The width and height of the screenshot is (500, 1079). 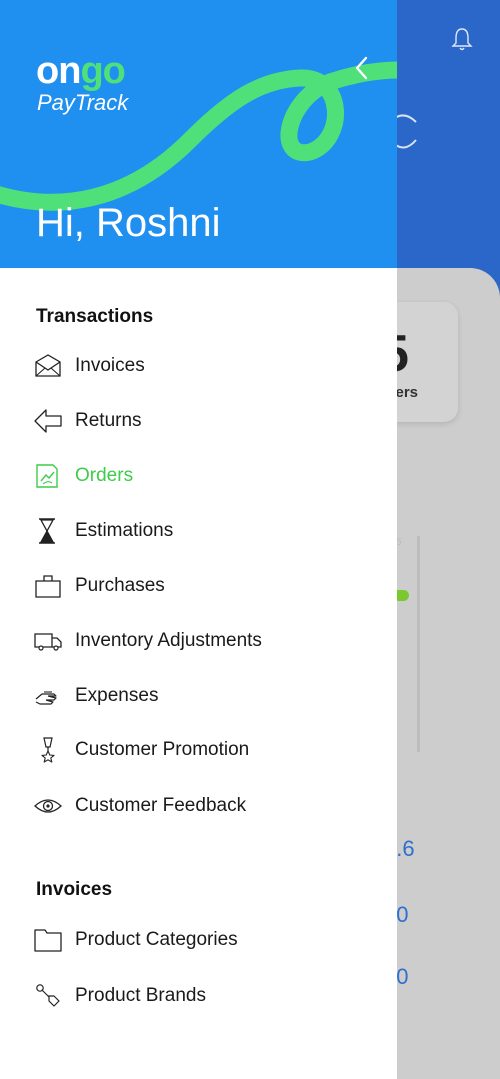 I want to click on ongo-logo: ongo, so click(x=81, y=71).